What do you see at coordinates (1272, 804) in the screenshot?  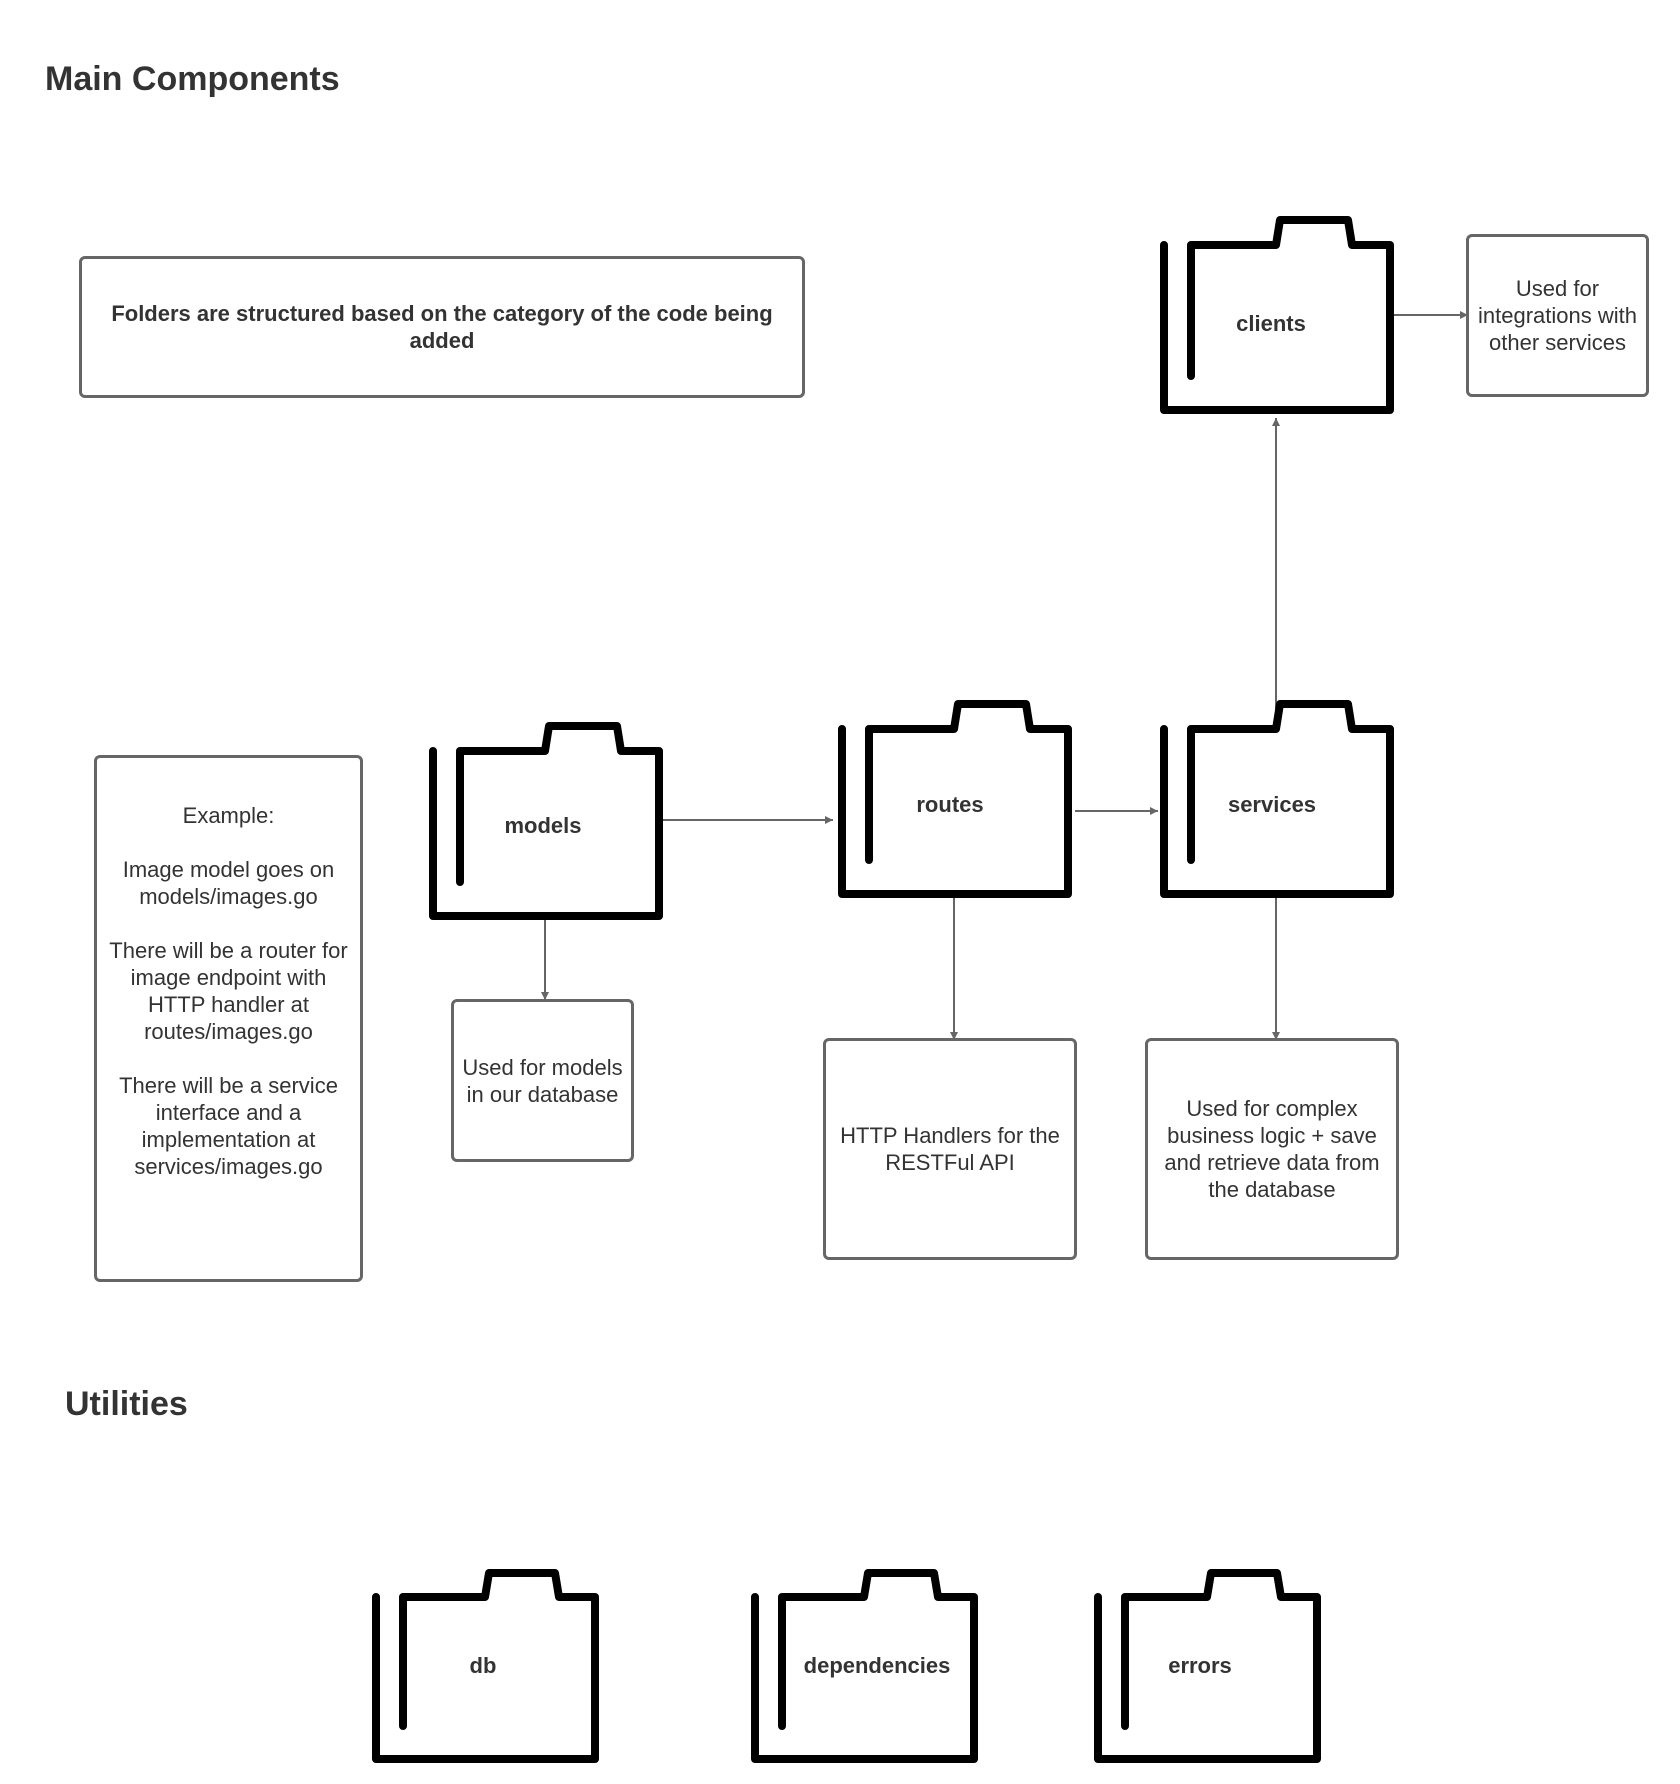 I see `folder-label-services: services` at bounding box center [1272, 804].